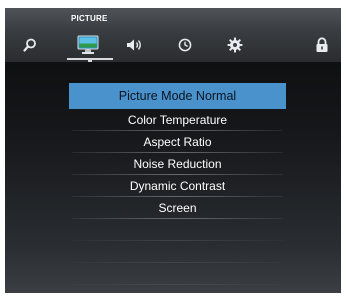 The image size is (346, 297). Describe the element at coordinates (177, 164) in the screenshot. I see `menu-item-noise-reduction: Noise Reduction` at that location.